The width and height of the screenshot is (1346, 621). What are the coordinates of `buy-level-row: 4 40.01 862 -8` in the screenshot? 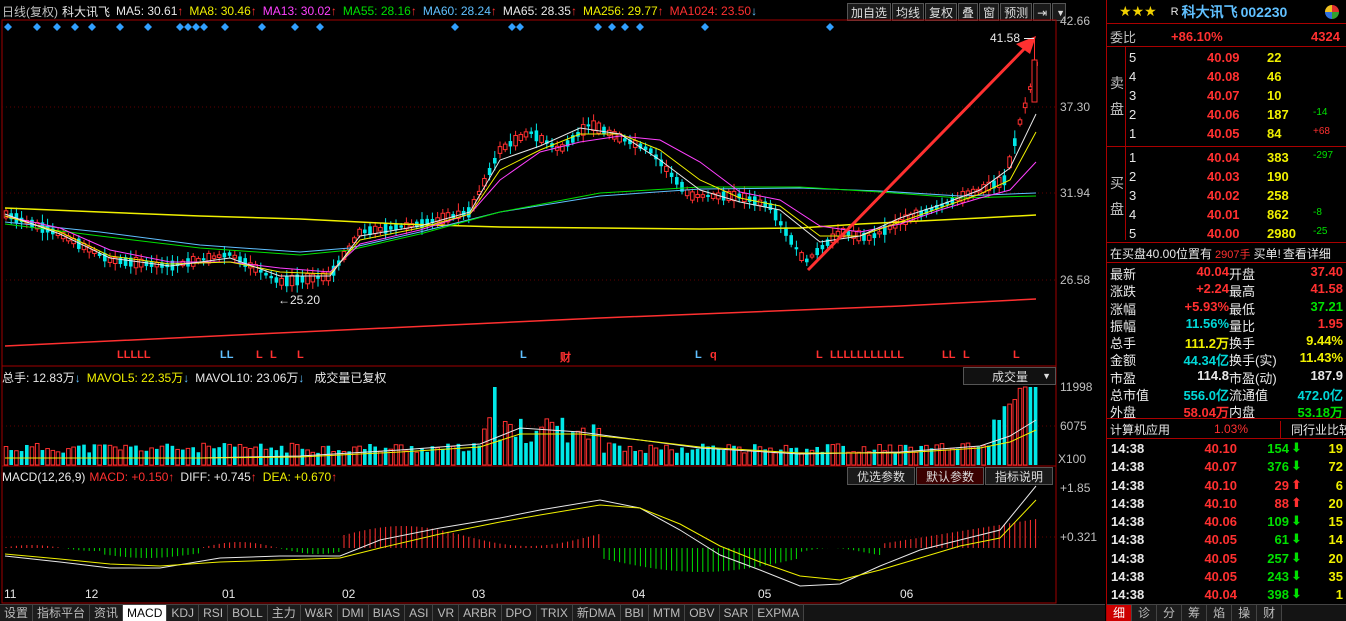 It's located at (1236, 214).